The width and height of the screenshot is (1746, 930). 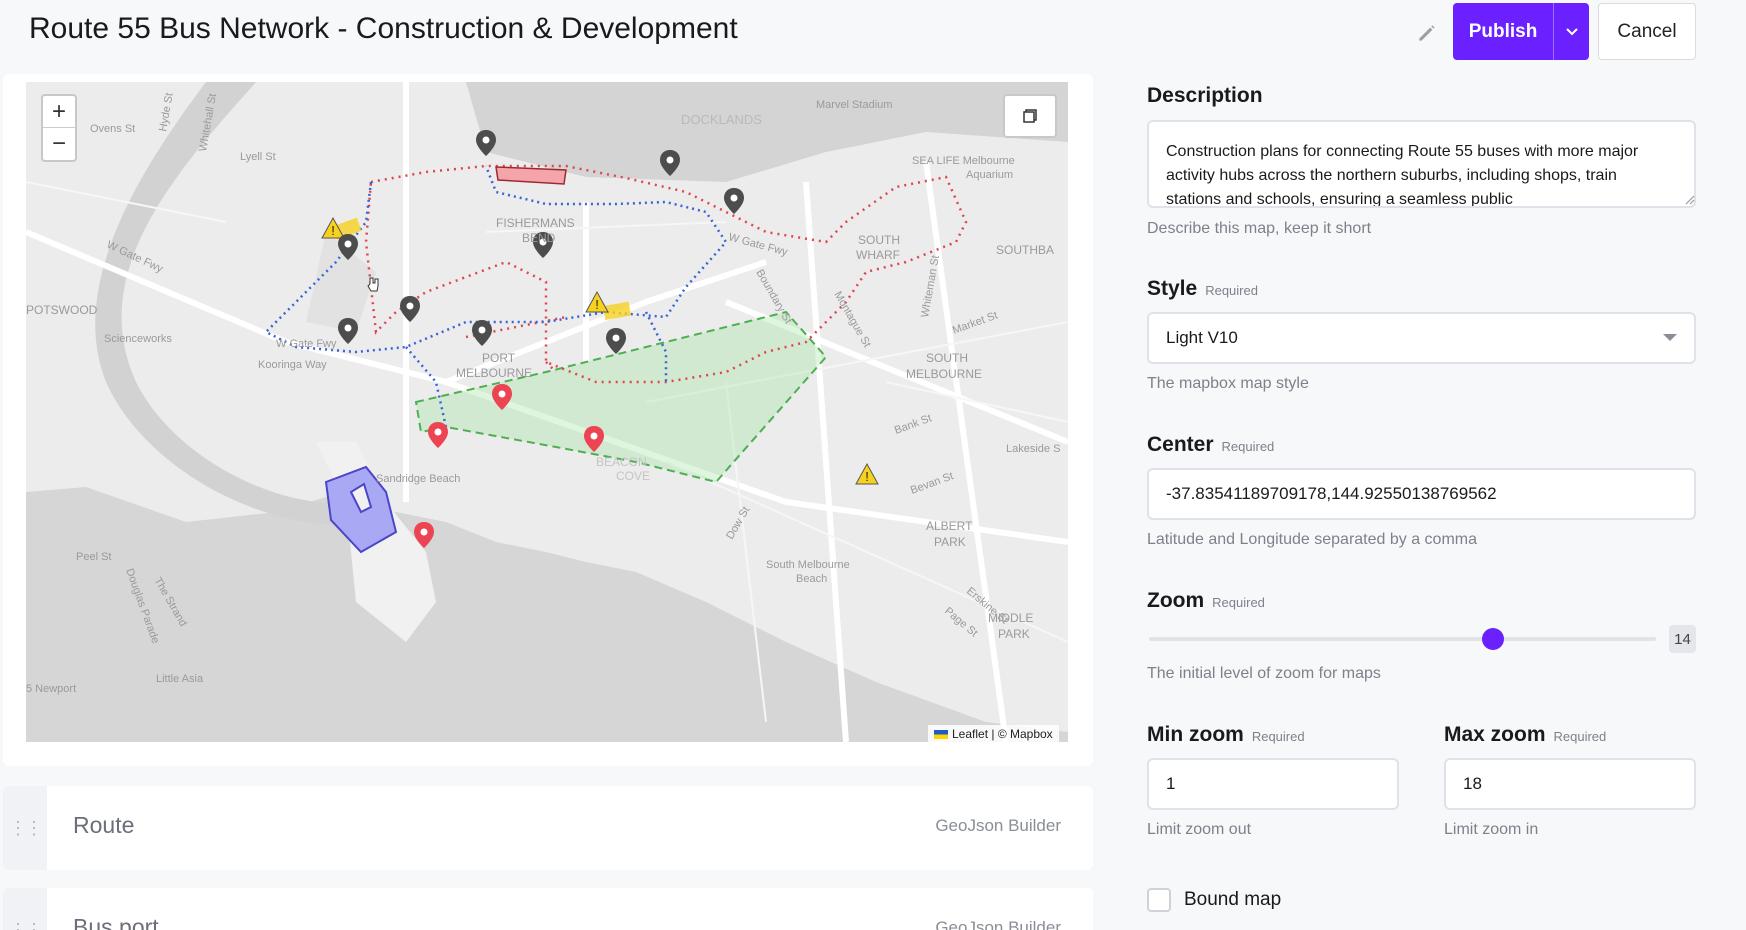 What do you see at coordinates (59, 144) in the screenshot?
I see `zoom-out-button: −` at bounding box center [59, 144].